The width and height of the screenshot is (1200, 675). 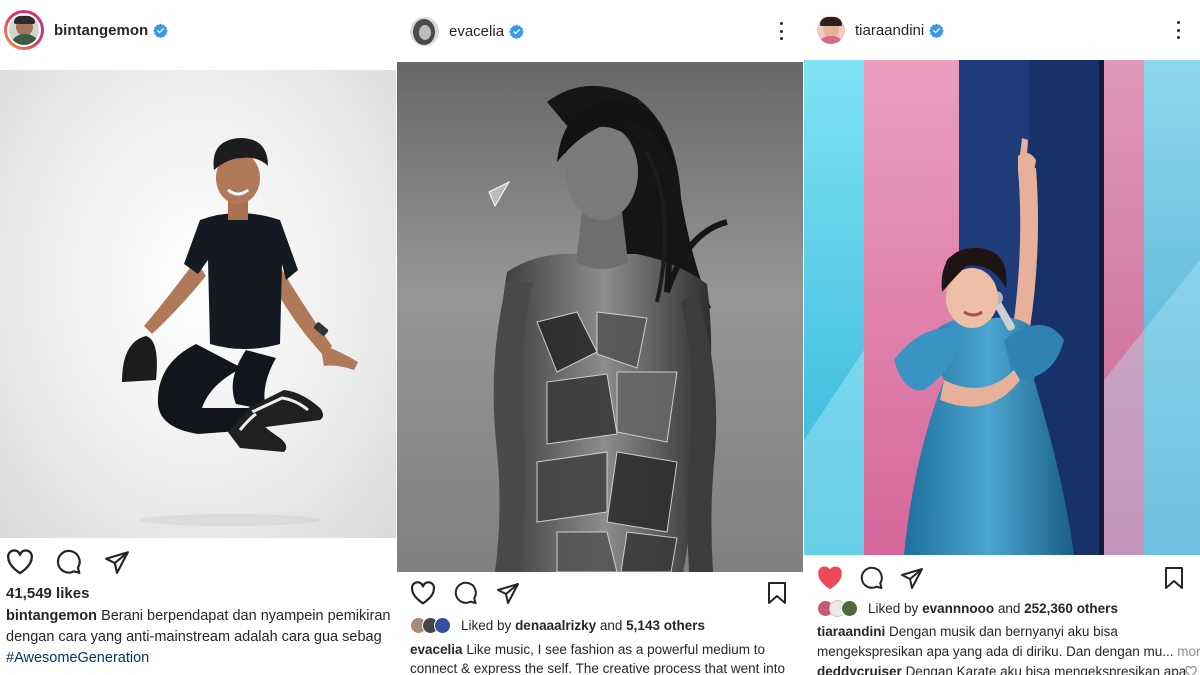 What do you see at coordinates (201, 658) in the screenshot?
I see `hashtag-link: #AwesomeGeneration` at bounding box center [201, 658].